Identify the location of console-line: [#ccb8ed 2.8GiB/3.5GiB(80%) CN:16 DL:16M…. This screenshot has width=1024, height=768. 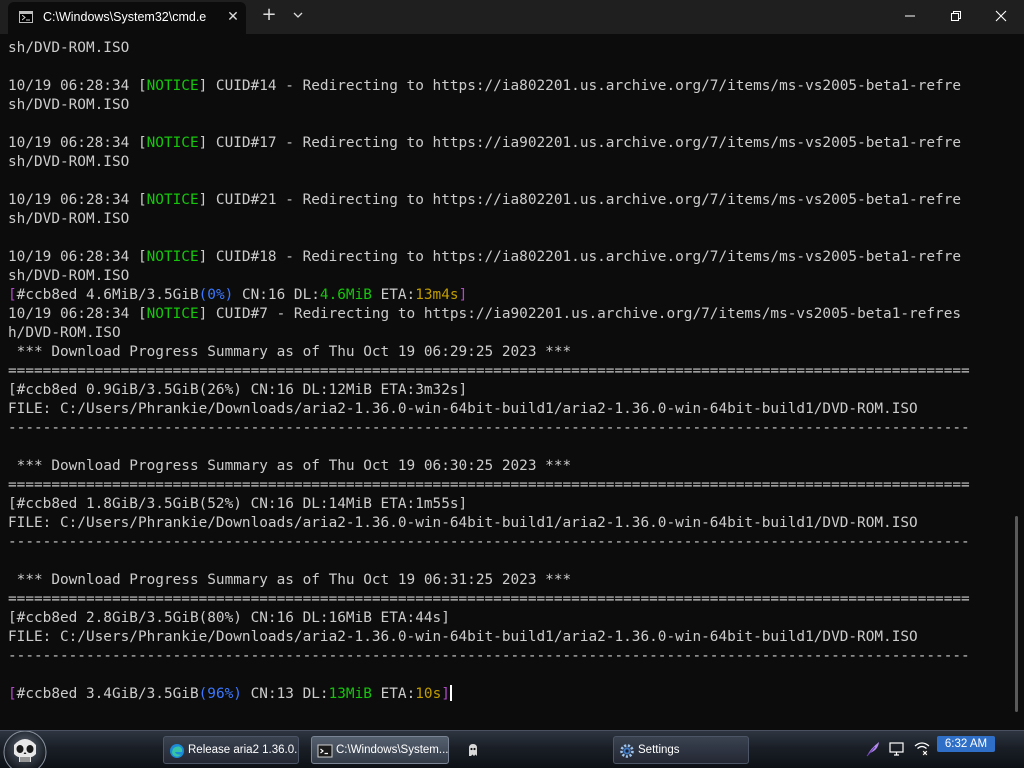
(508, 618).